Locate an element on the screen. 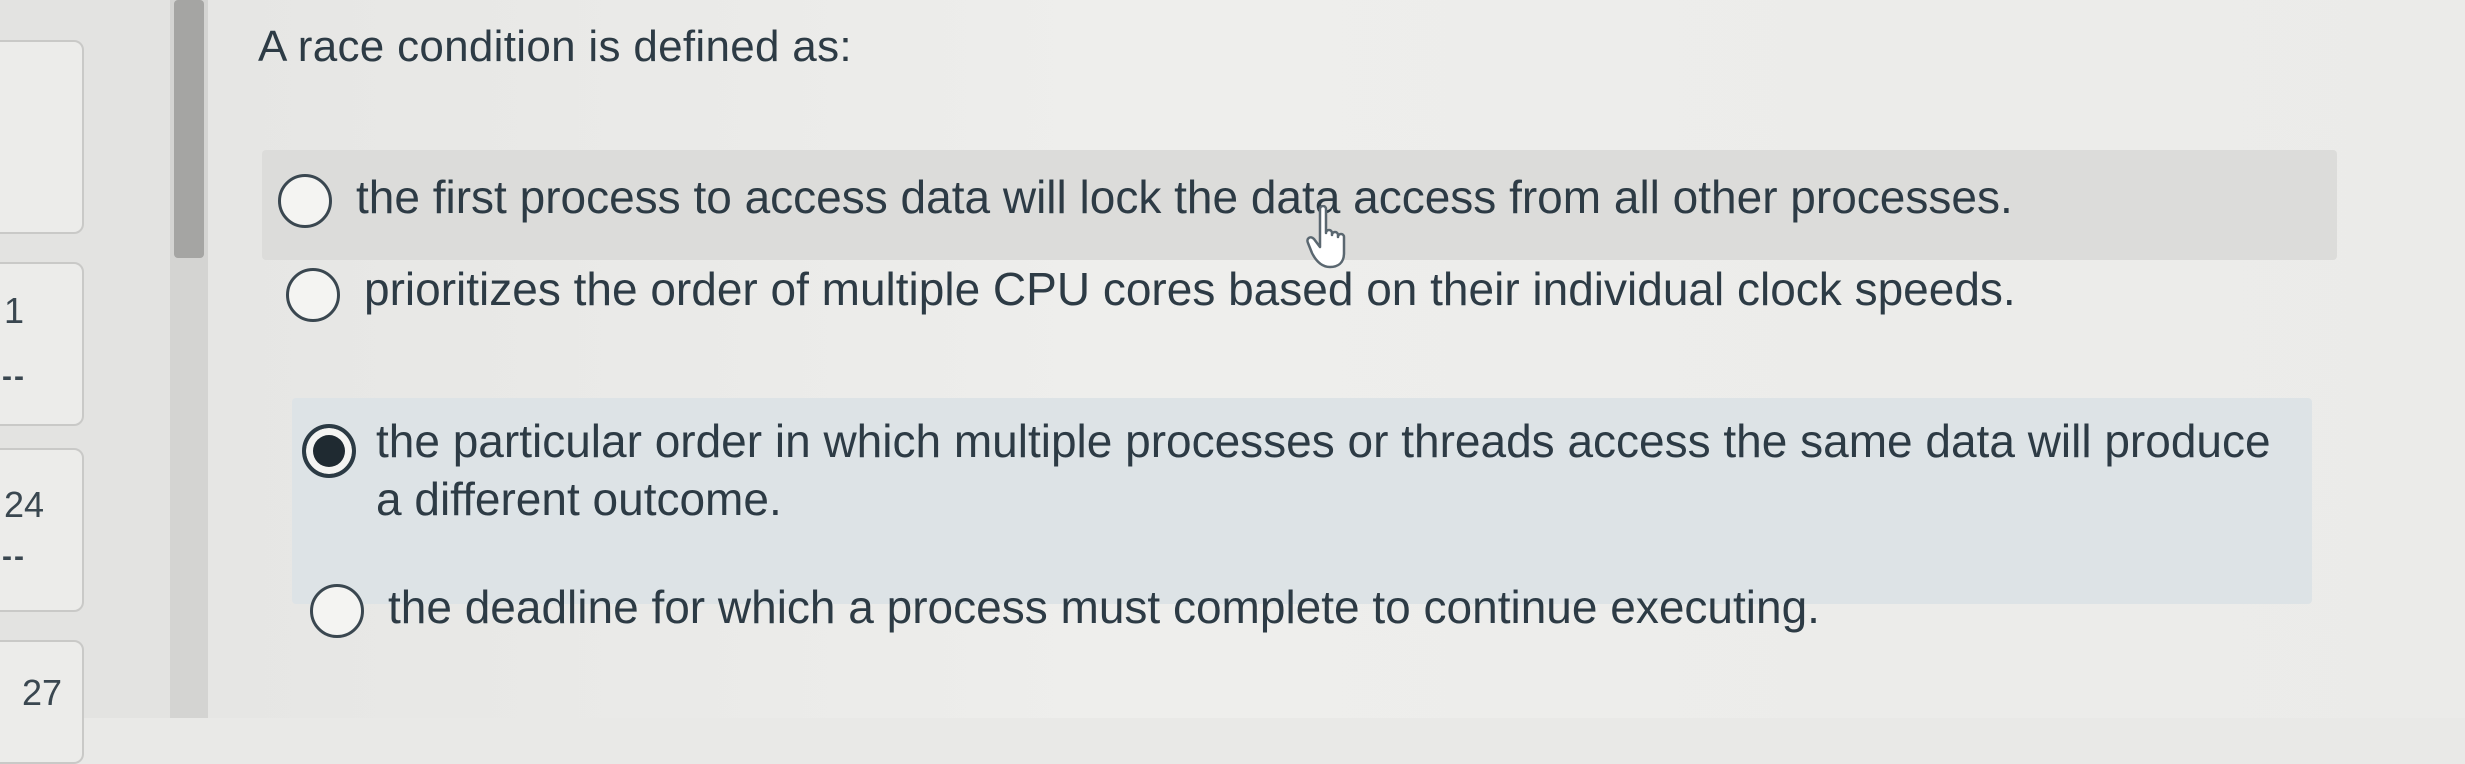 This screenshot has width=2465, height=764. question-number: 1 is located at coordinates (14, 310).